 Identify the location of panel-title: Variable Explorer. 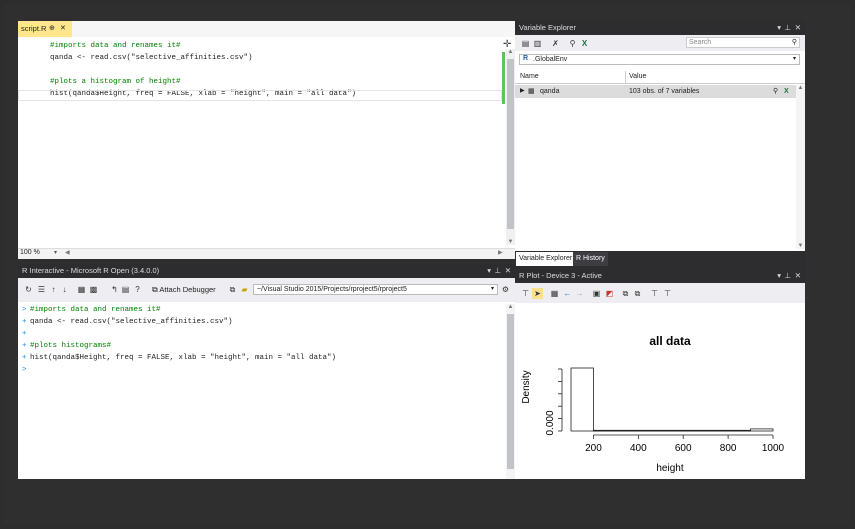
(547, 27).